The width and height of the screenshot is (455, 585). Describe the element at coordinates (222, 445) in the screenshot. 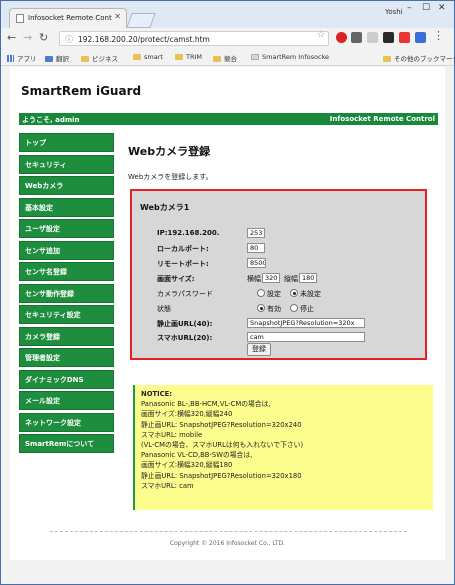

I see `notice-line: (VL-CMの場合、スマホURLは何も入れないで下さい)` at that location.